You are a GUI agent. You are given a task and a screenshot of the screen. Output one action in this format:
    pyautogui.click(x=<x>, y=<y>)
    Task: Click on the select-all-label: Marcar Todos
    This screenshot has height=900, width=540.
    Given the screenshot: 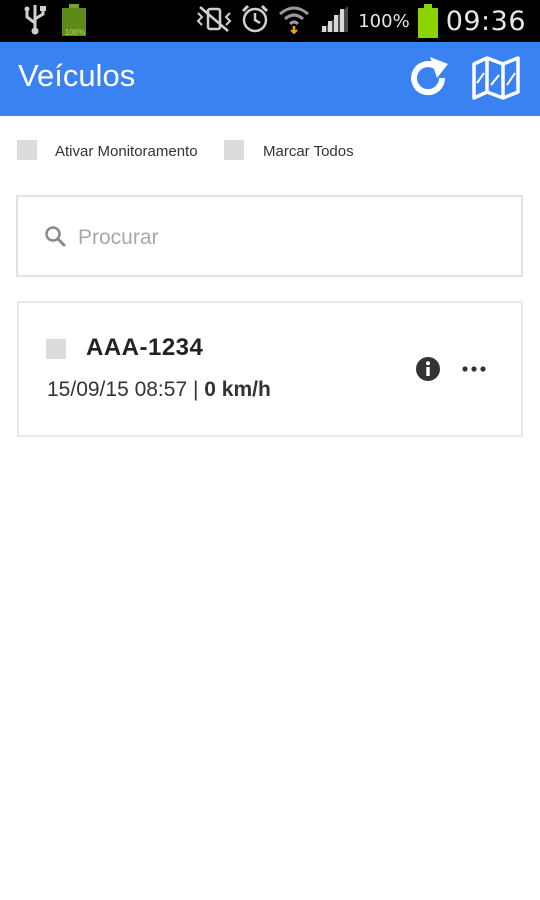 What is the action you would take?
    pyautogui.click(x=308, y=151)
    